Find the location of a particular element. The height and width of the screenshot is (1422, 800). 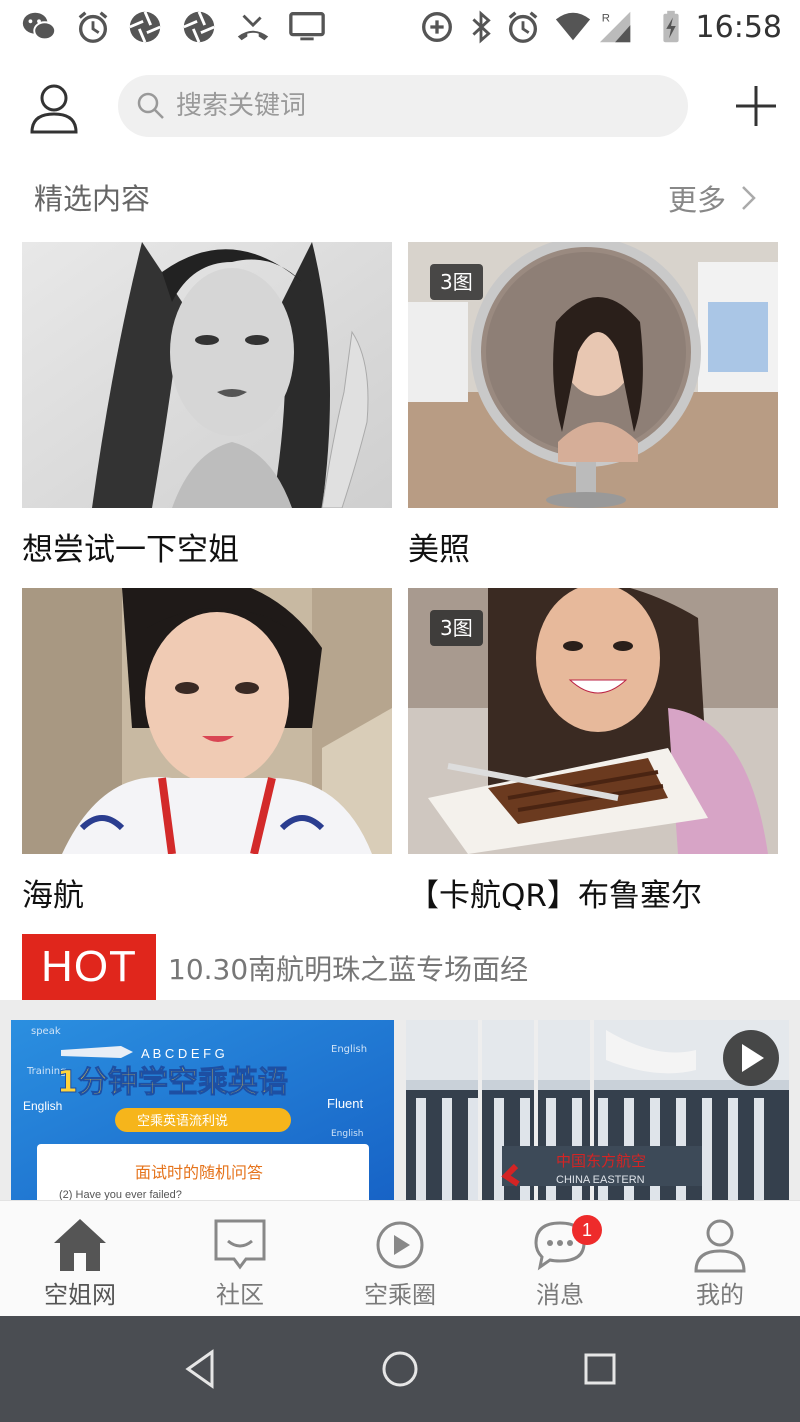

bluetooth-icon is located at coordinates (481, 27).